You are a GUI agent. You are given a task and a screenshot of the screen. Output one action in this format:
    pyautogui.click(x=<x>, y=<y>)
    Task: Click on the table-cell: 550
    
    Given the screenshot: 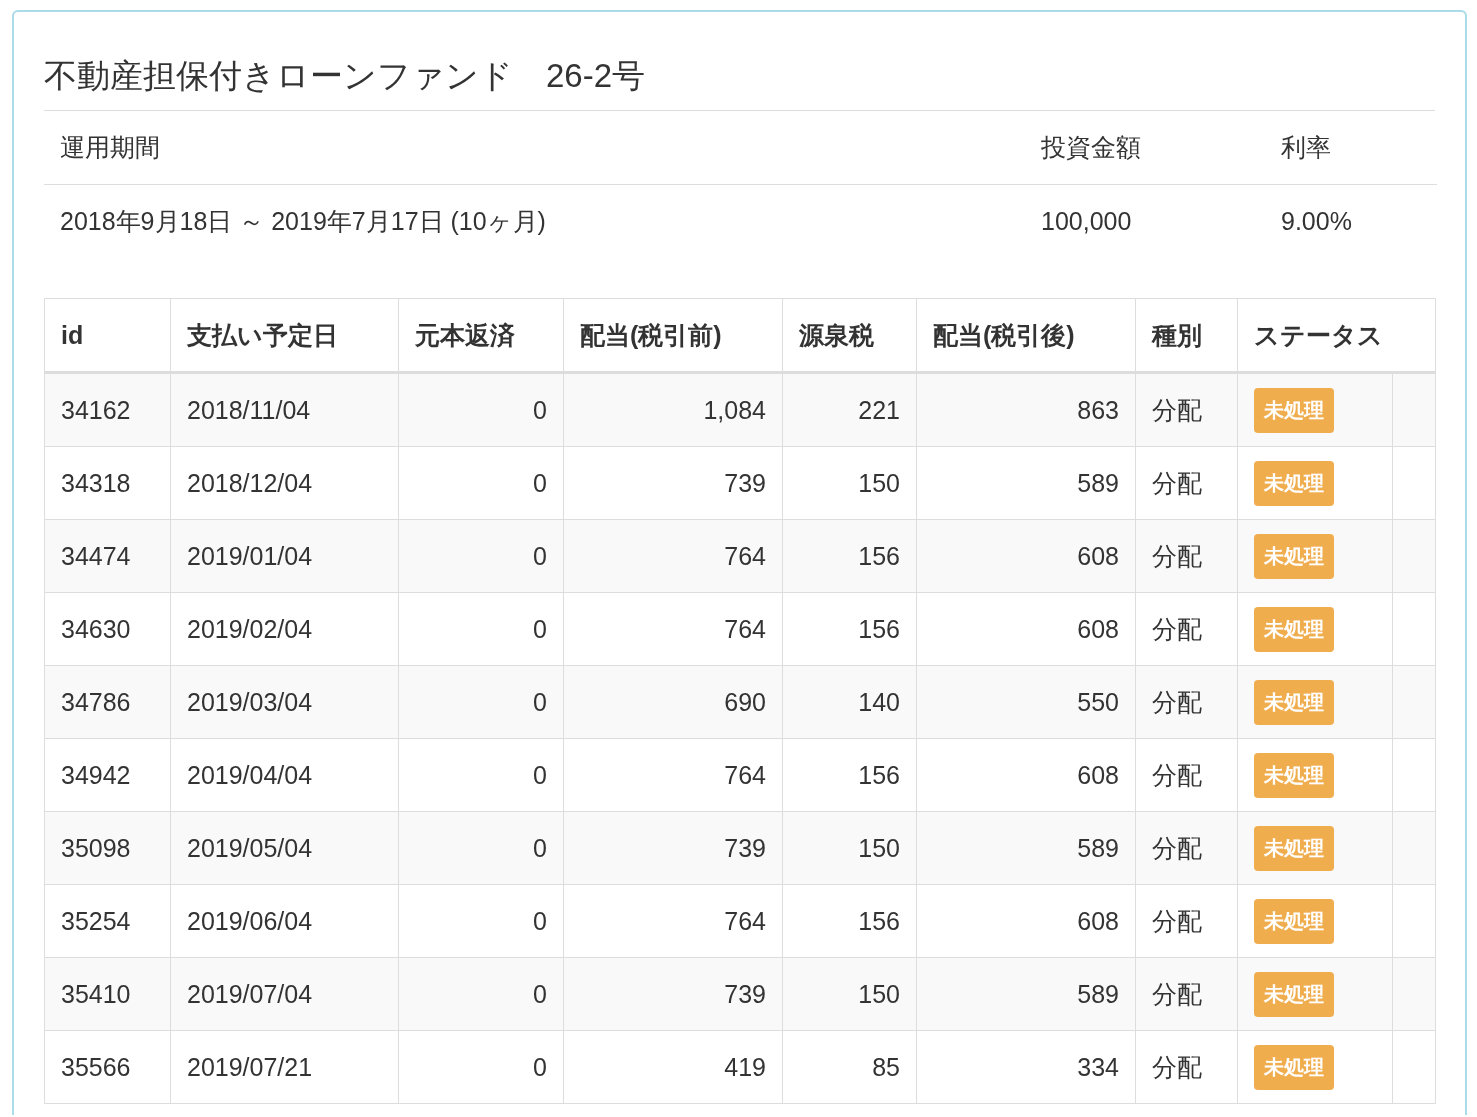 What is the action you would take?
    pyautogui.click(x=1026, y=702)
    